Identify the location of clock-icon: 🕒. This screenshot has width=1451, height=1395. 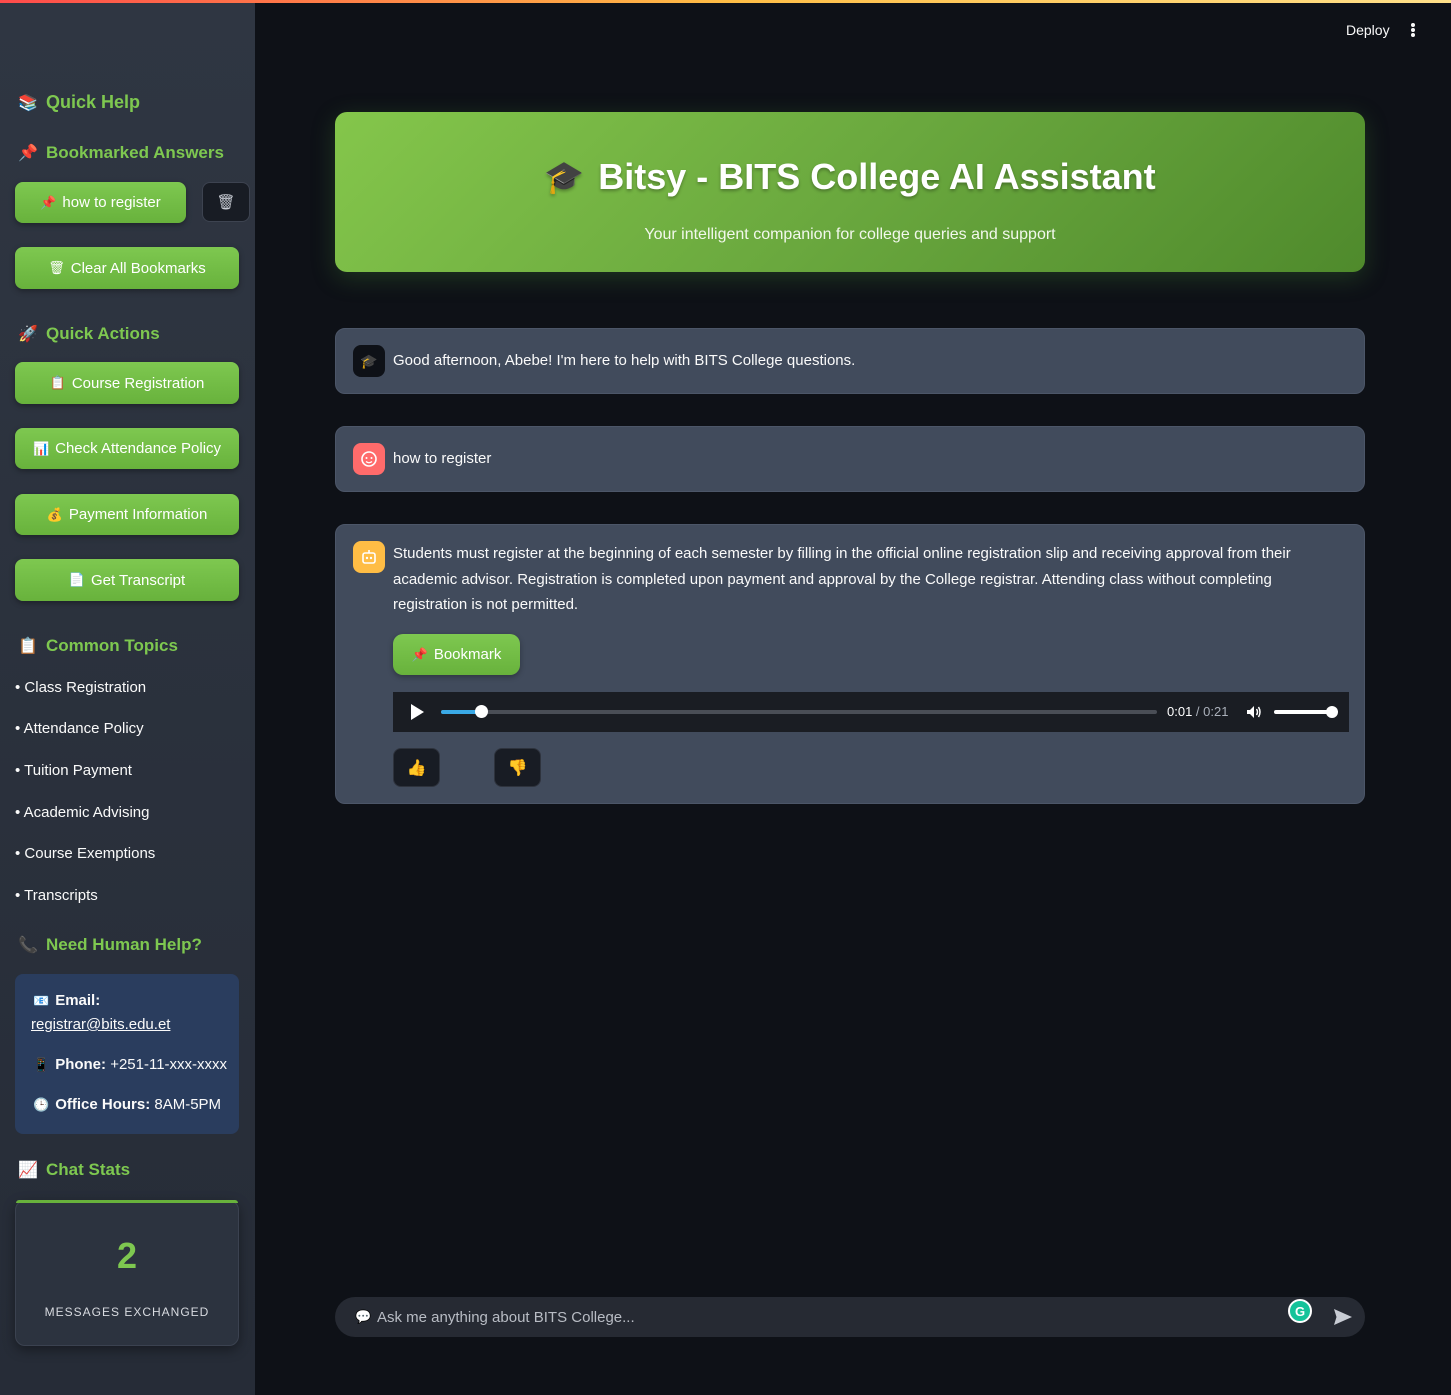
(41, 1104).